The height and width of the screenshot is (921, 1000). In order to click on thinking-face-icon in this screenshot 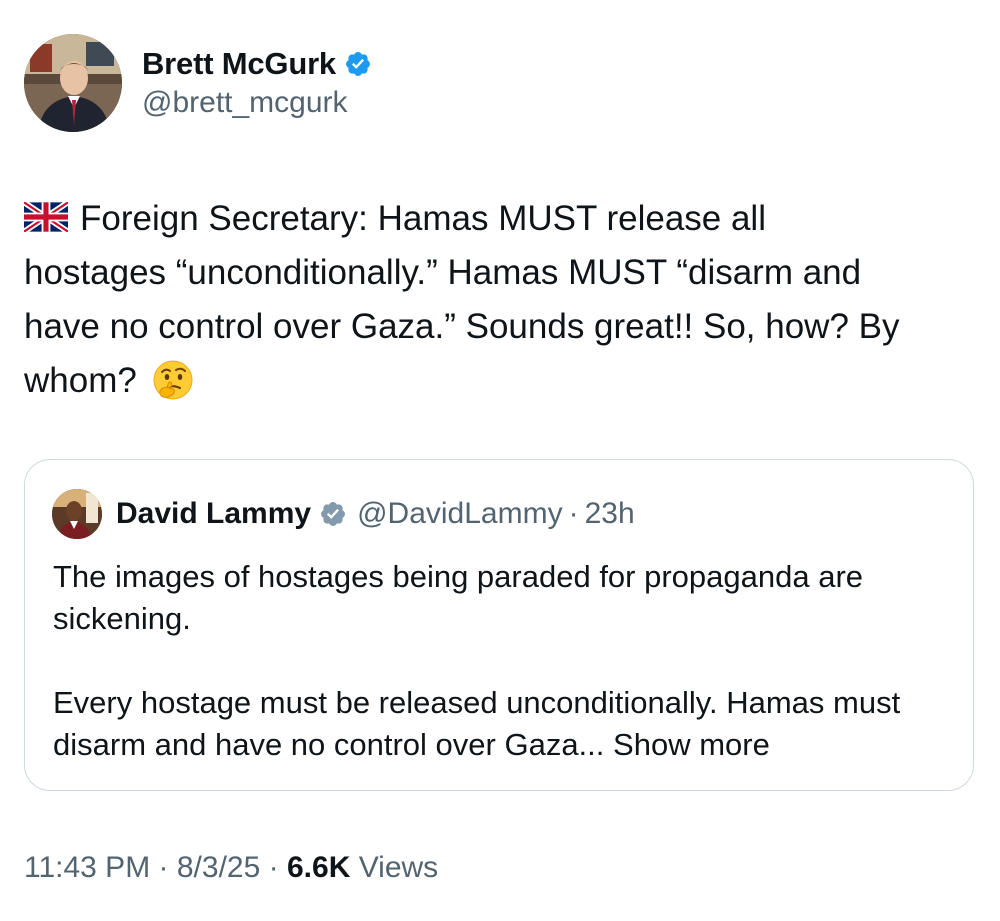, I will do `click(173, 380)`.